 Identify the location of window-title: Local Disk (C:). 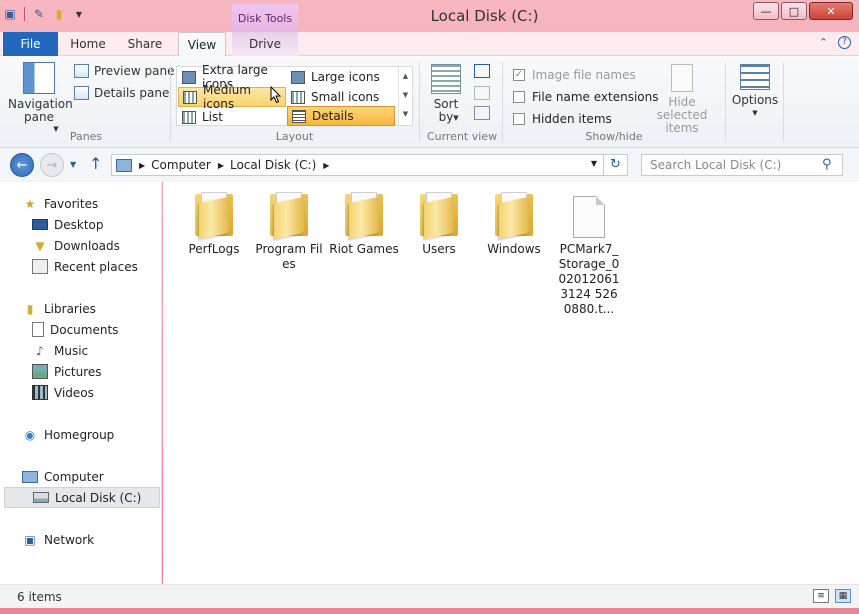
(484, 16).